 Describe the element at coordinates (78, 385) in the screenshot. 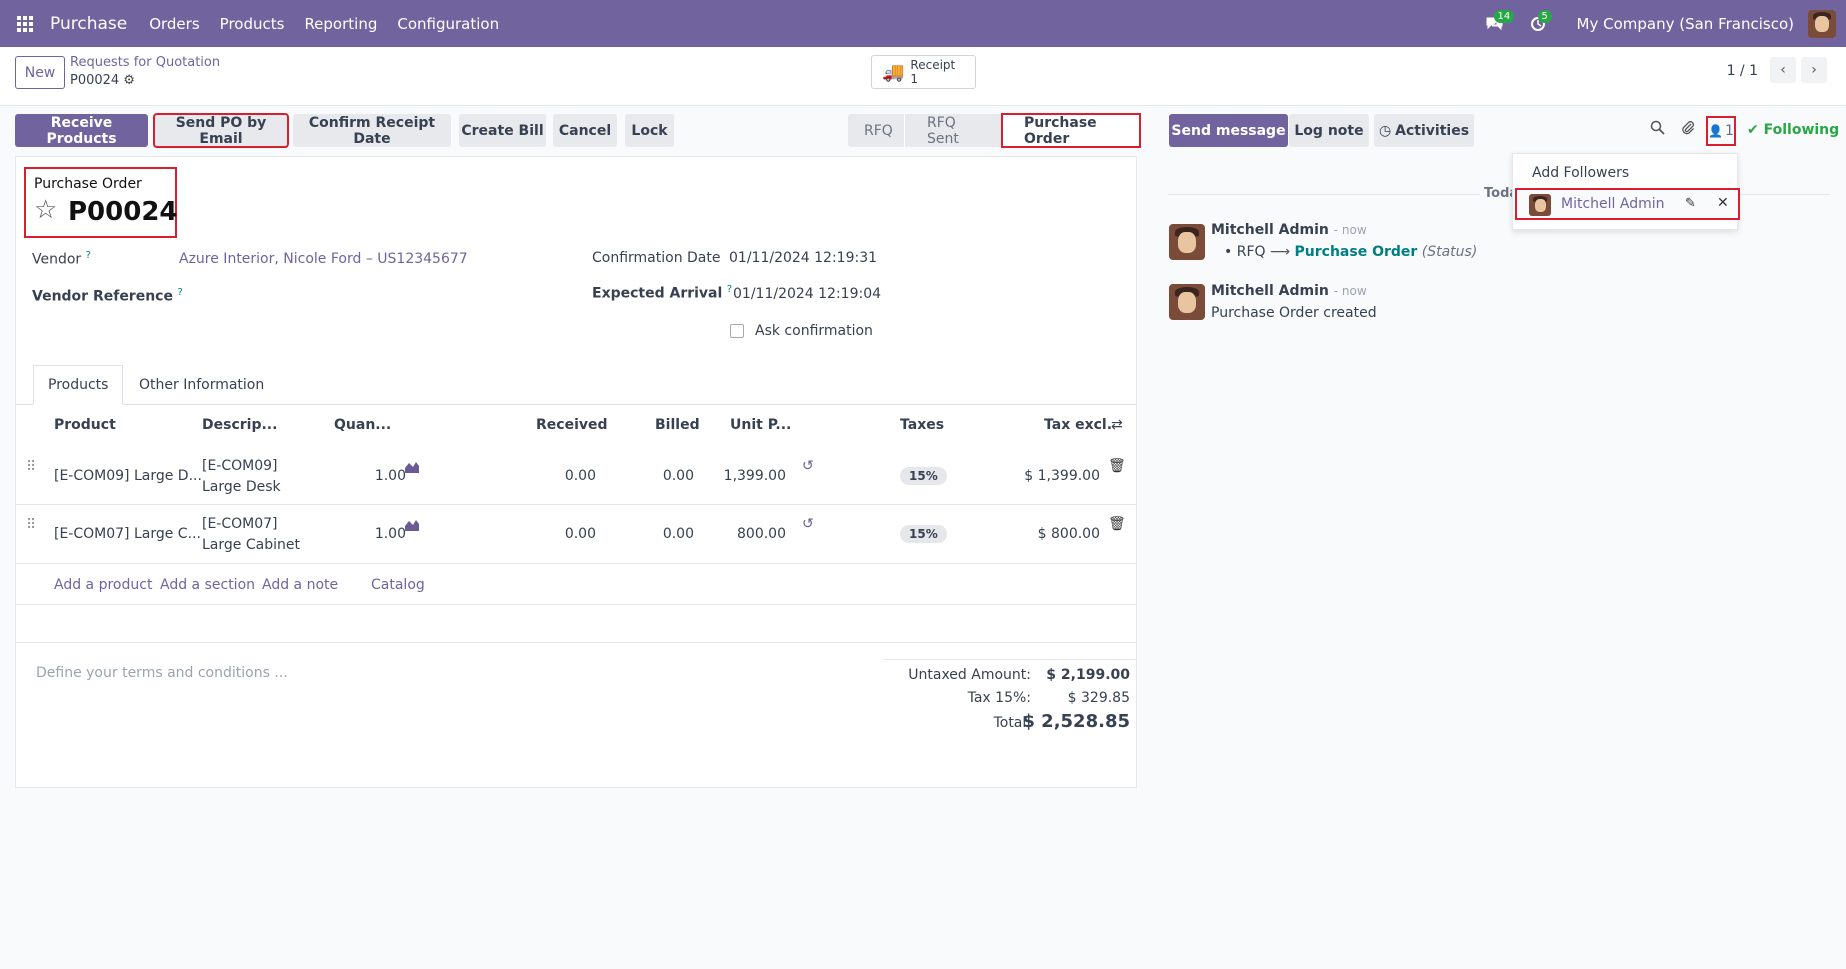

I see `tab-products: Products` at that location.